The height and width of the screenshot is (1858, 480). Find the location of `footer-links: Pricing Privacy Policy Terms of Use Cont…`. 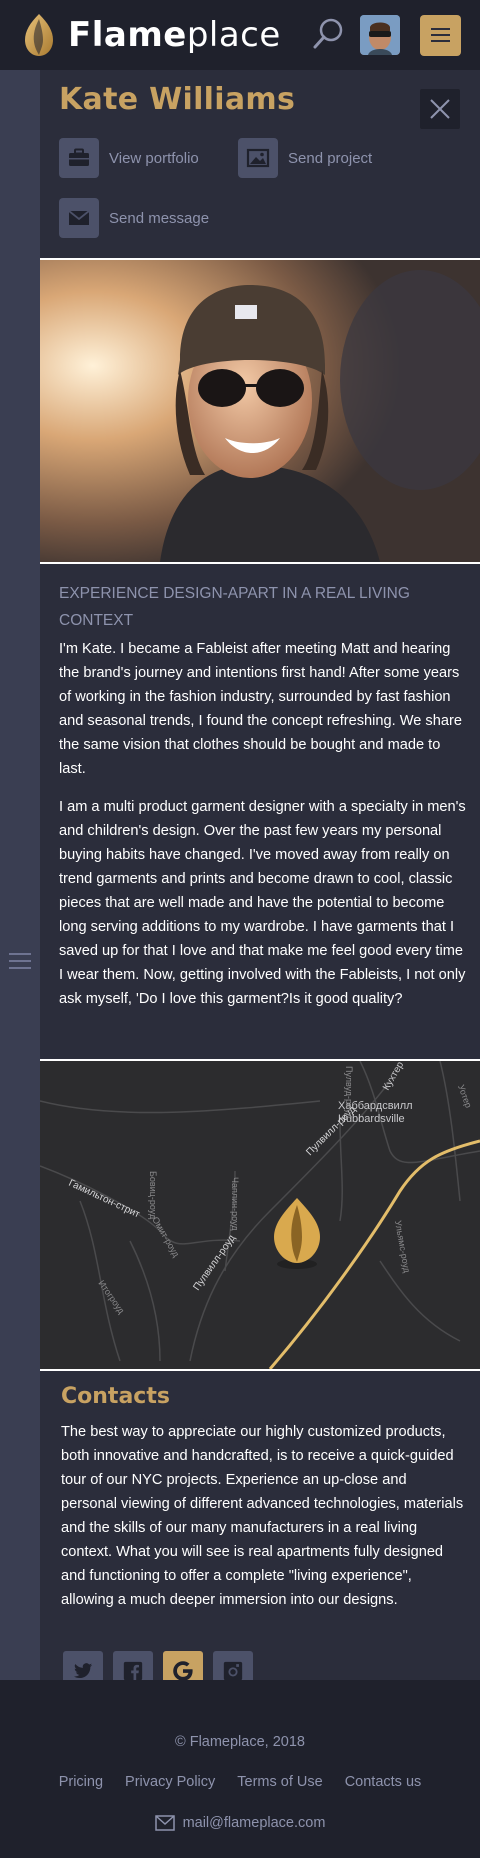

footer-links: Pricing Privacy Policy Terms of Use Cont… is located at coordinates (240, 1782).